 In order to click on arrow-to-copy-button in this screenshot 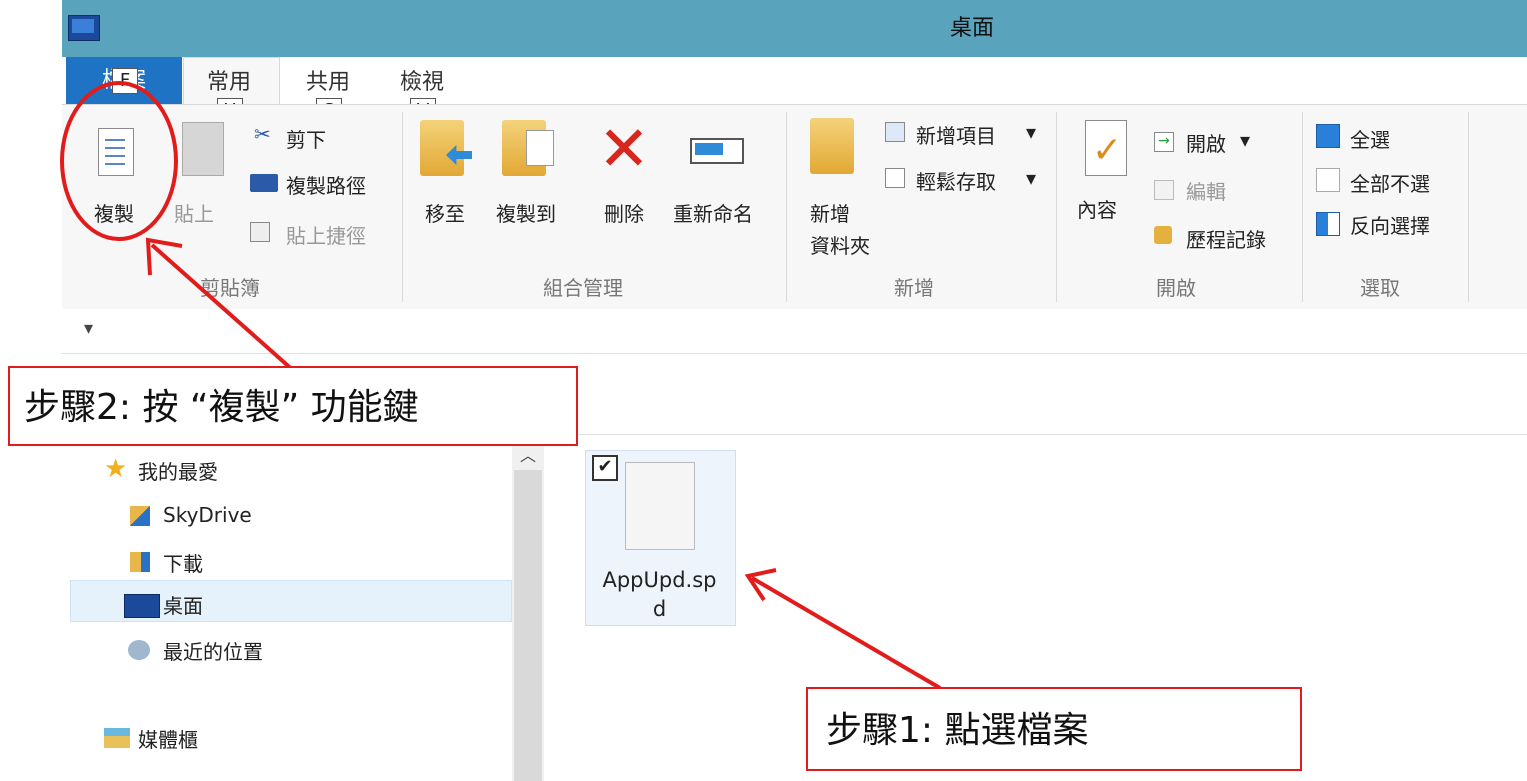, I will do `click(223, 308)`.